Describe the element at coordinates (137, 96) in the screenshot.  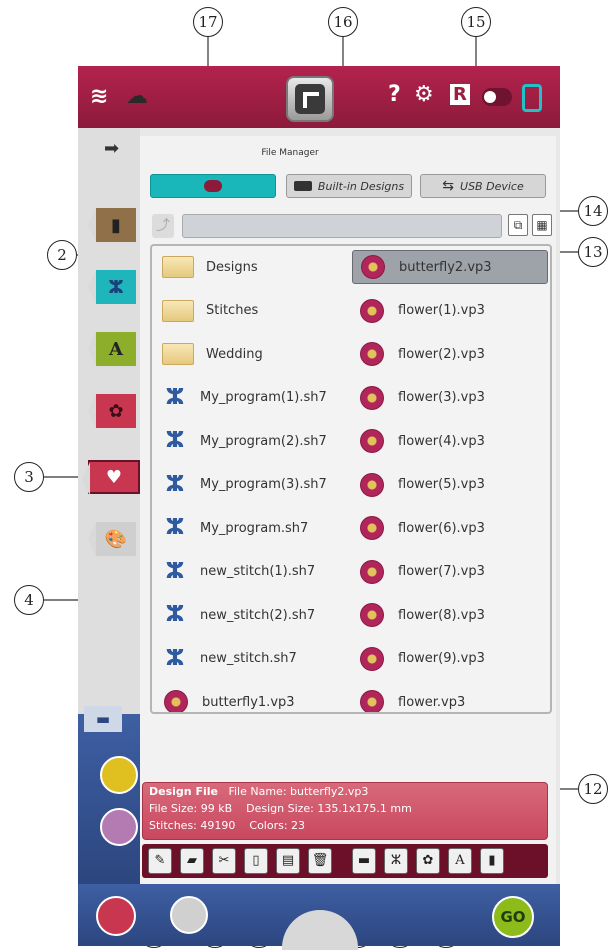
I see `cloud-icon: ☁` at that location.